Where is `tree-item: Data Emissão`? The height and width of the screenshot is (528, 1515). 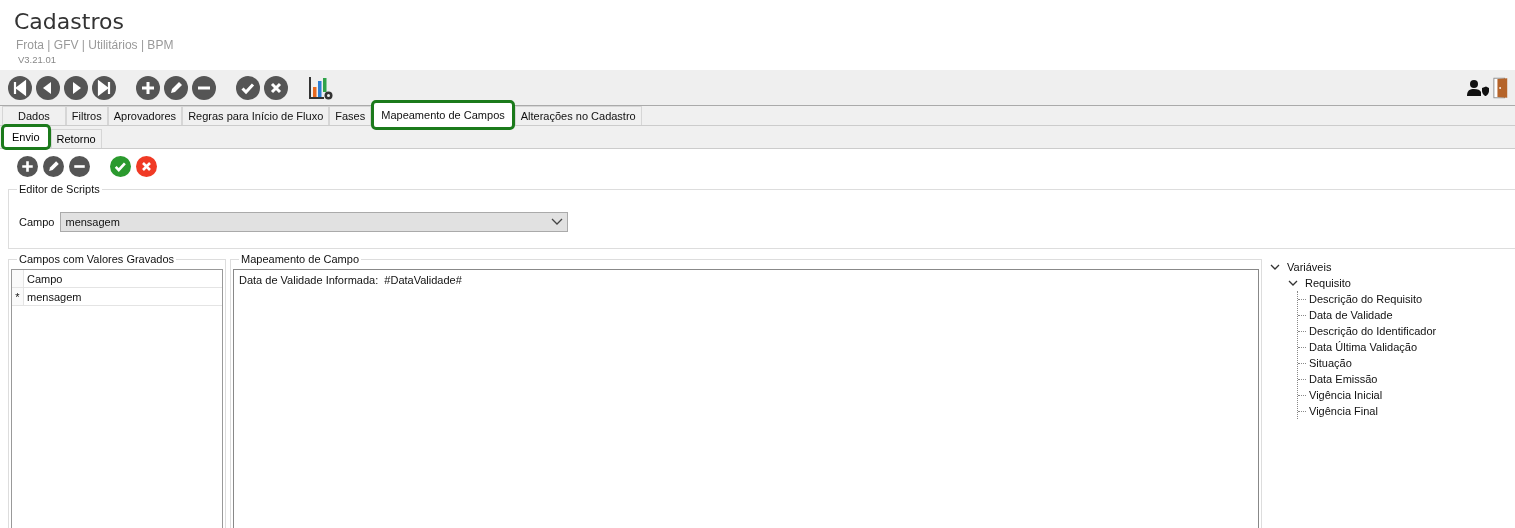 tree-item: Data Emissão is located at coordinates (1342, 379).